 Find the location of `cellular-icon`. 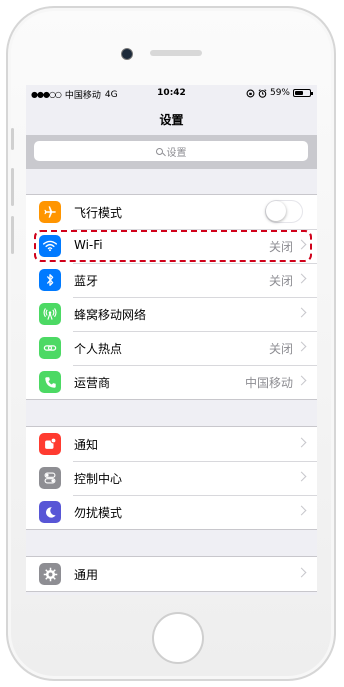

cellular-icon is located at coordinates (50, 314).